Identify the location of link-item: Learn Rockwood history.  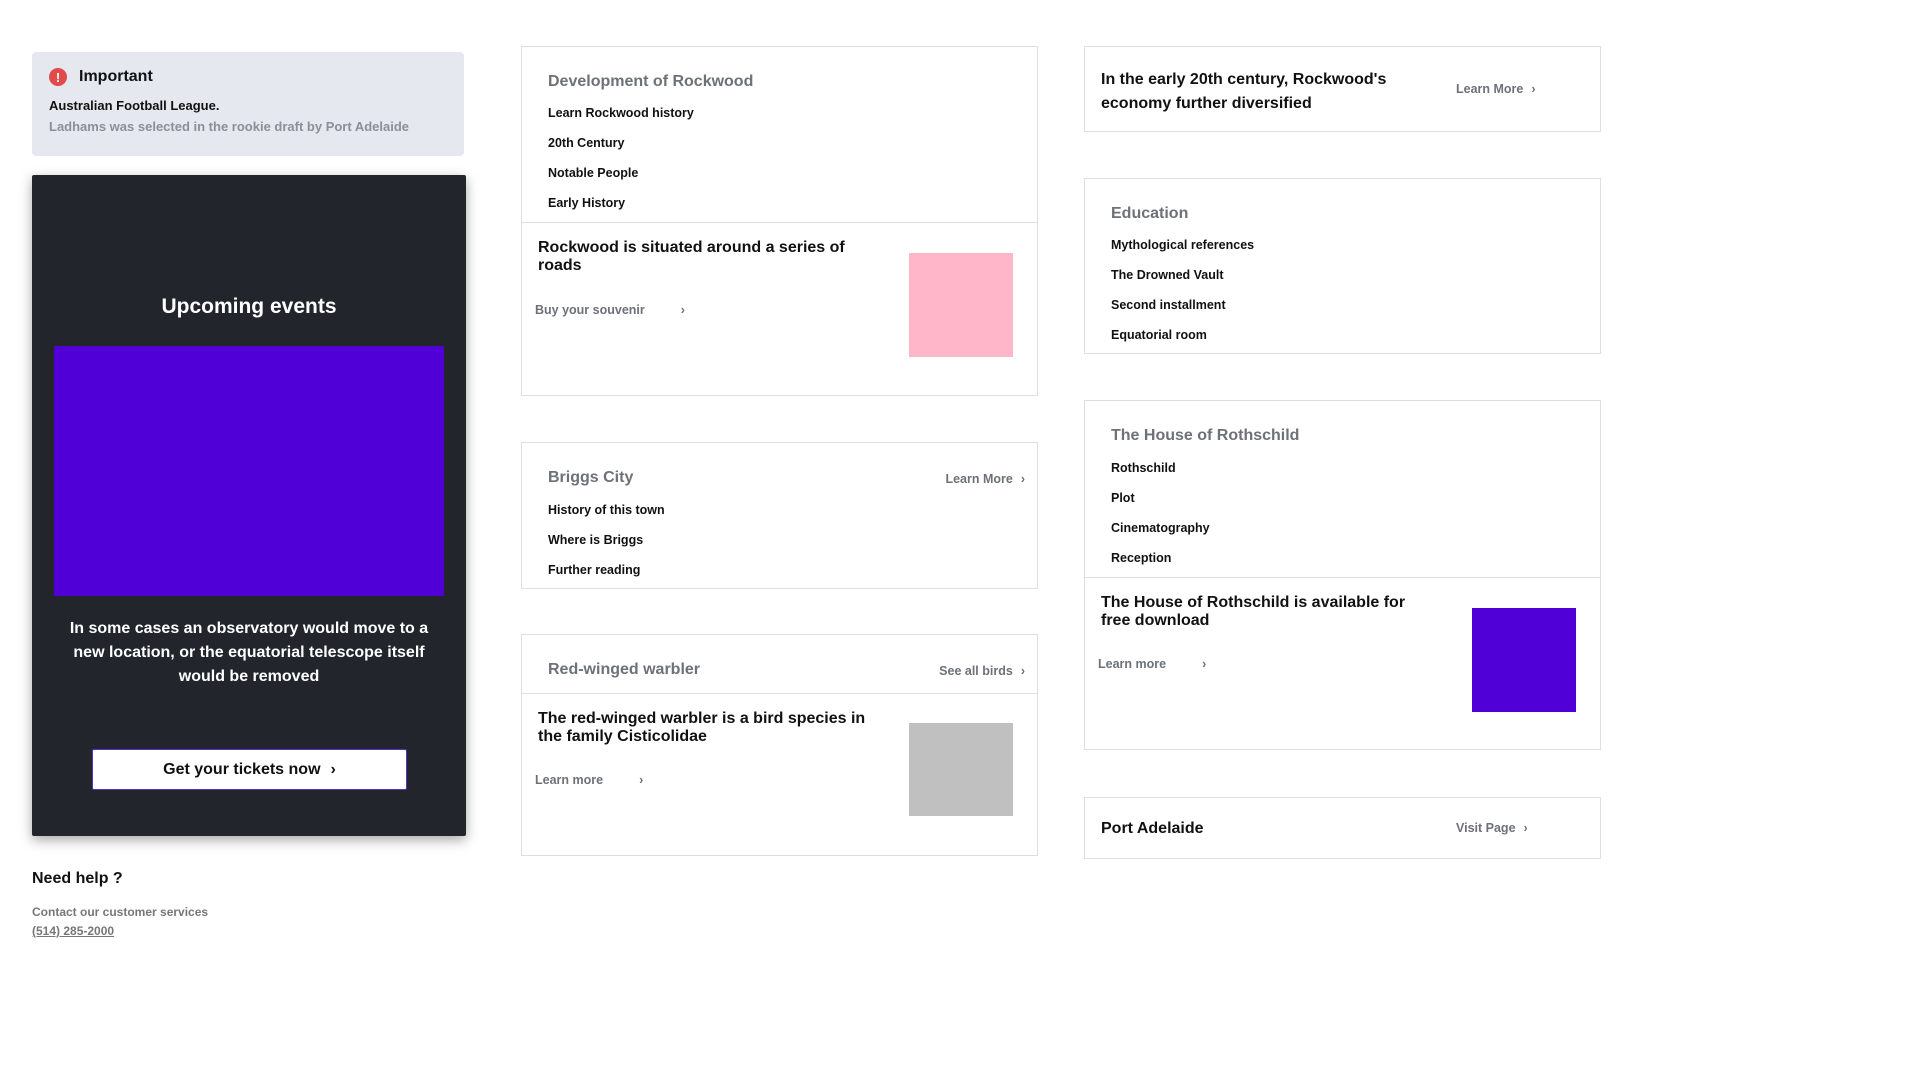
(621, 113).